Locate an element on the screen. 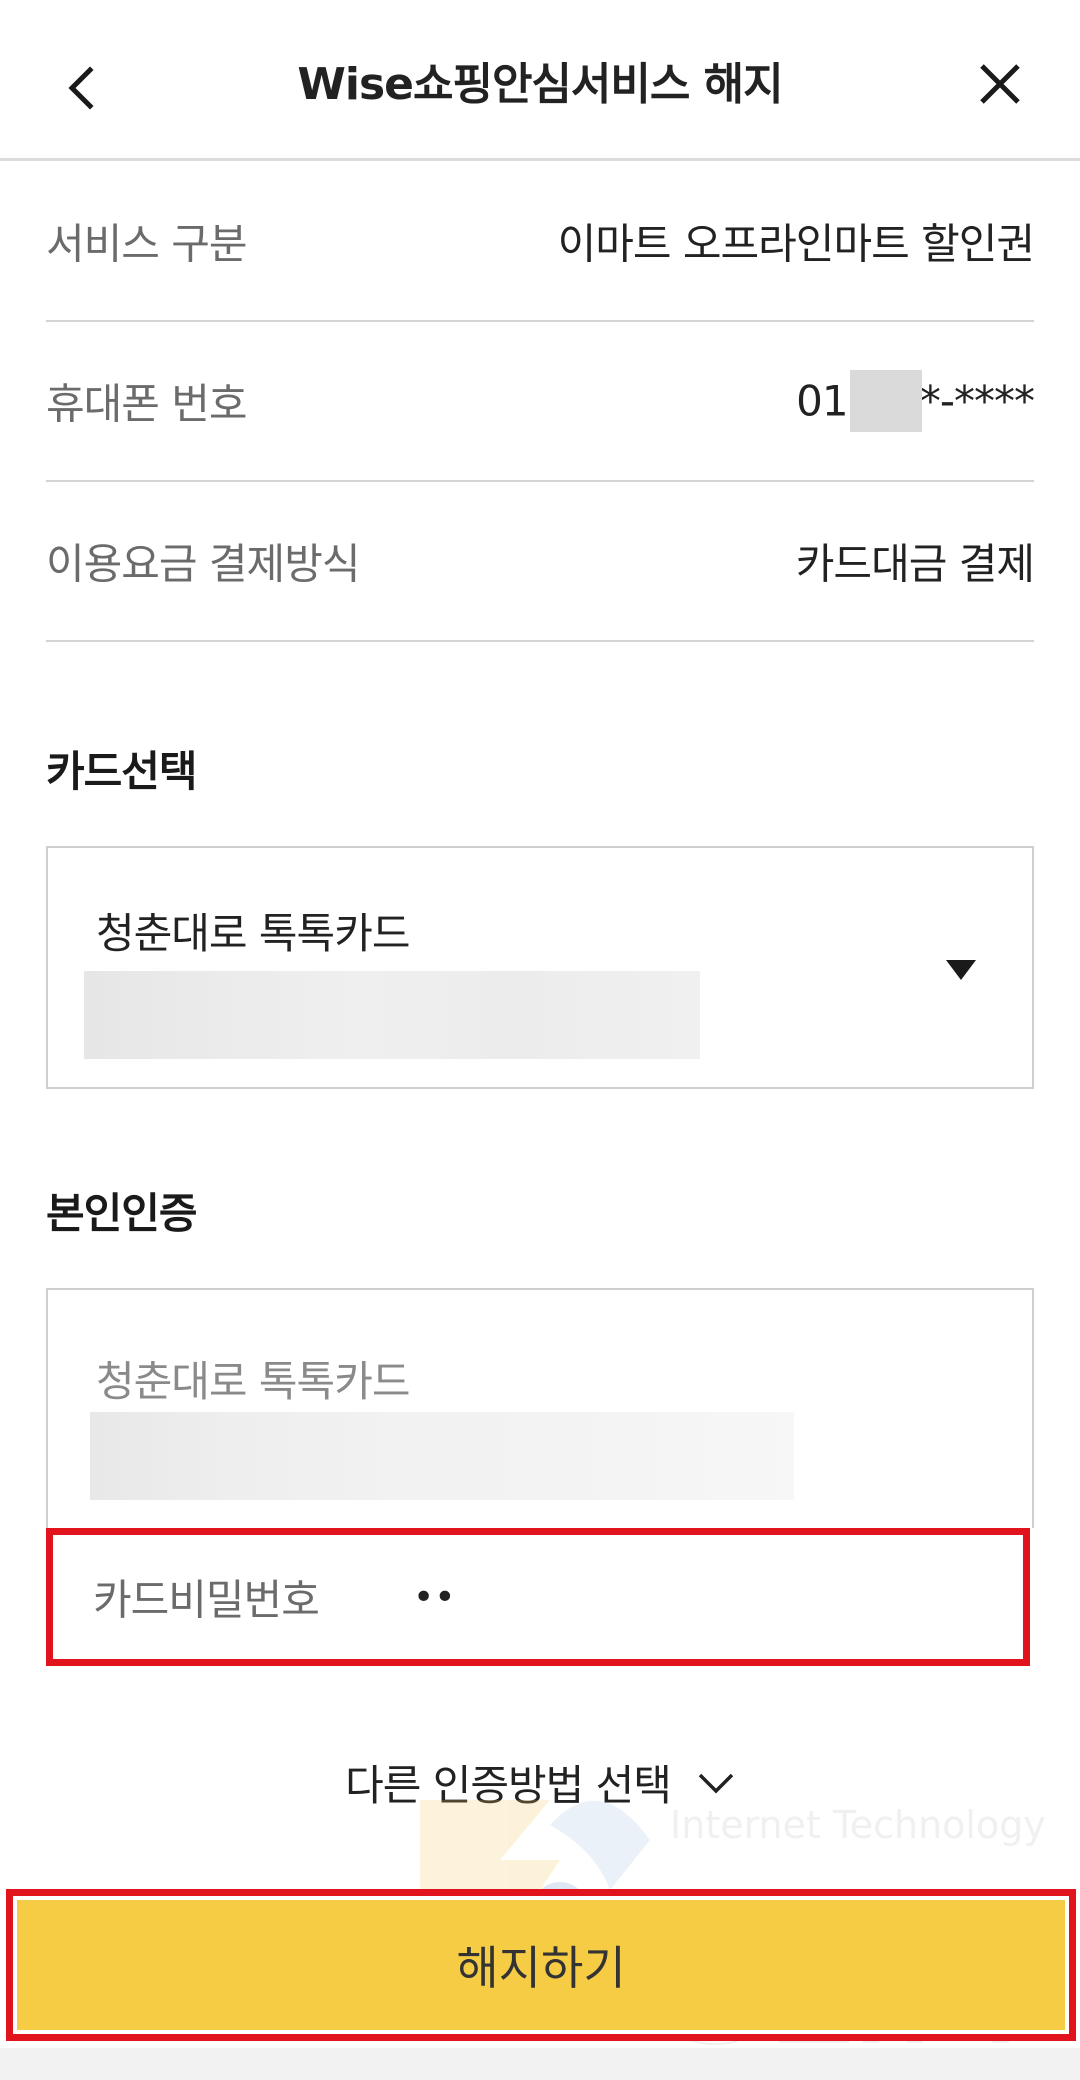 The height and width of the screenshot is (2080, 1080). bottom-strip is located at coordinates (540, 2064).